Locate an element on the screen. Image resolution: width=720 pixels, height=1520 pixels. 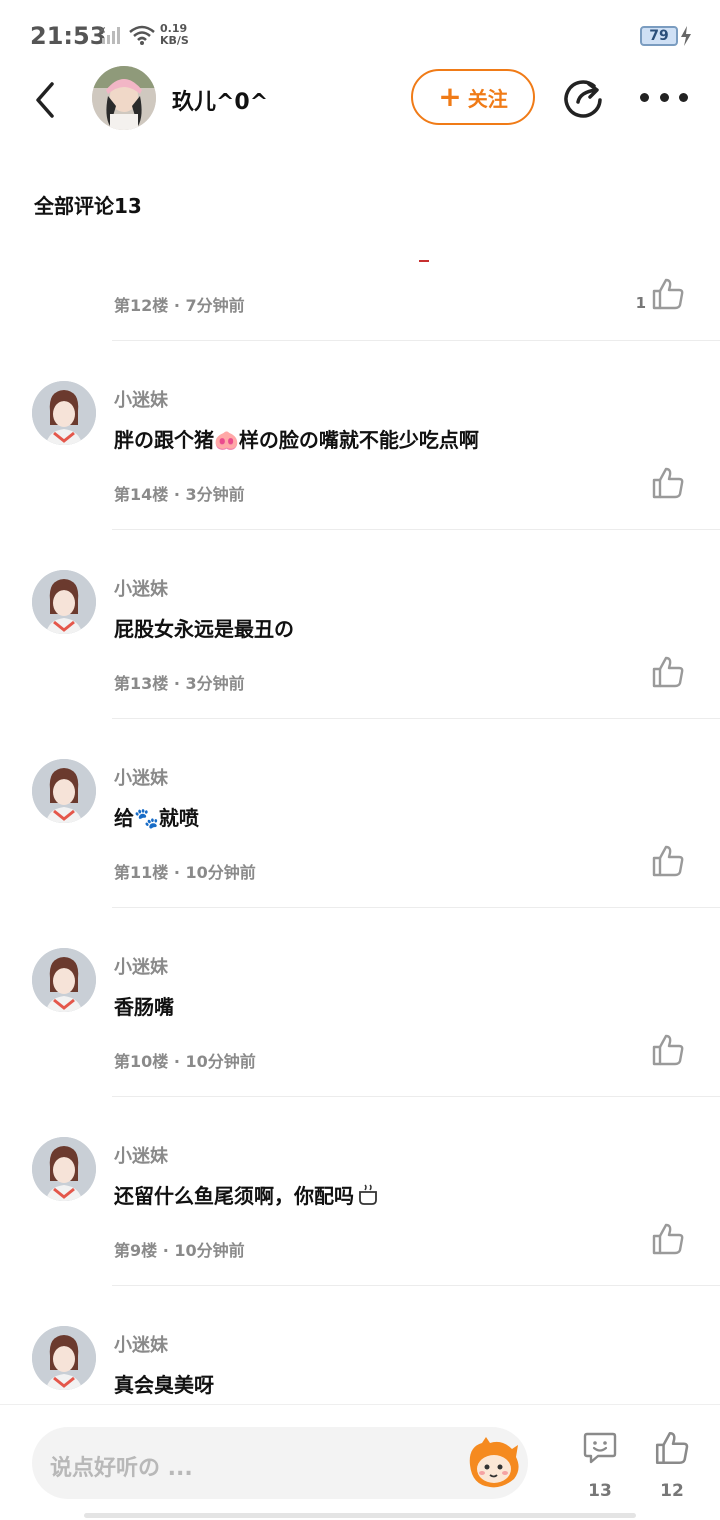
wifi-icon is located at coordinates (142, 35).